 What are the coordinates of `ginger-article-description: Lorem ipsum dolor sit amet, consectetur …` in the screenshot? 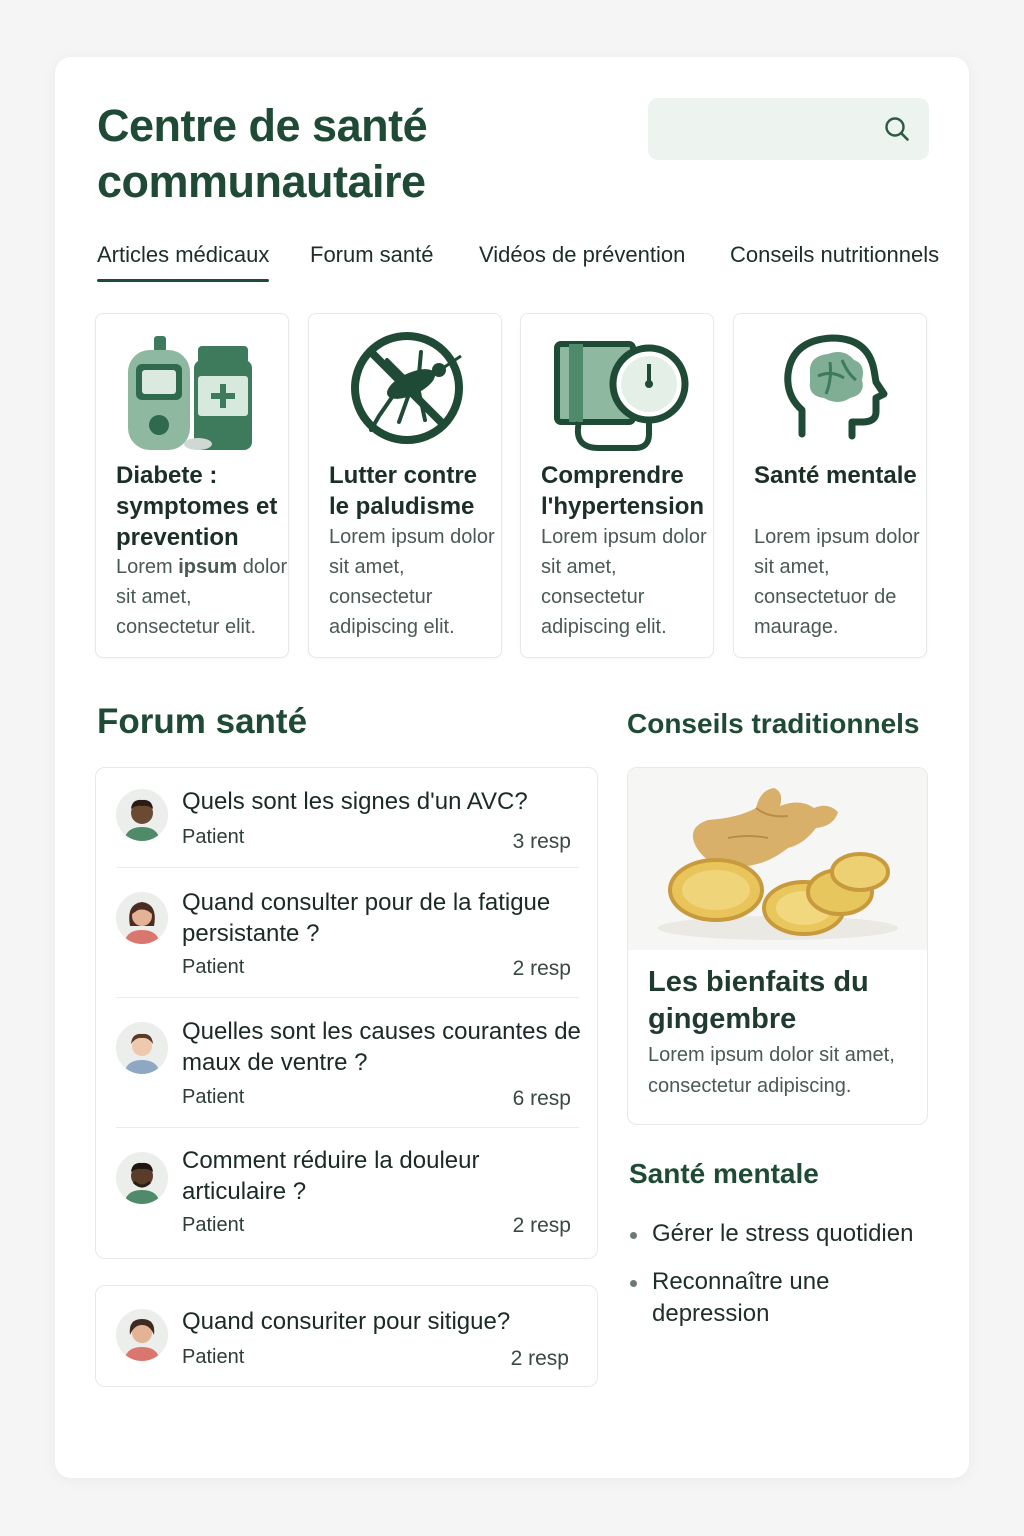 It's located at (771, 1070).